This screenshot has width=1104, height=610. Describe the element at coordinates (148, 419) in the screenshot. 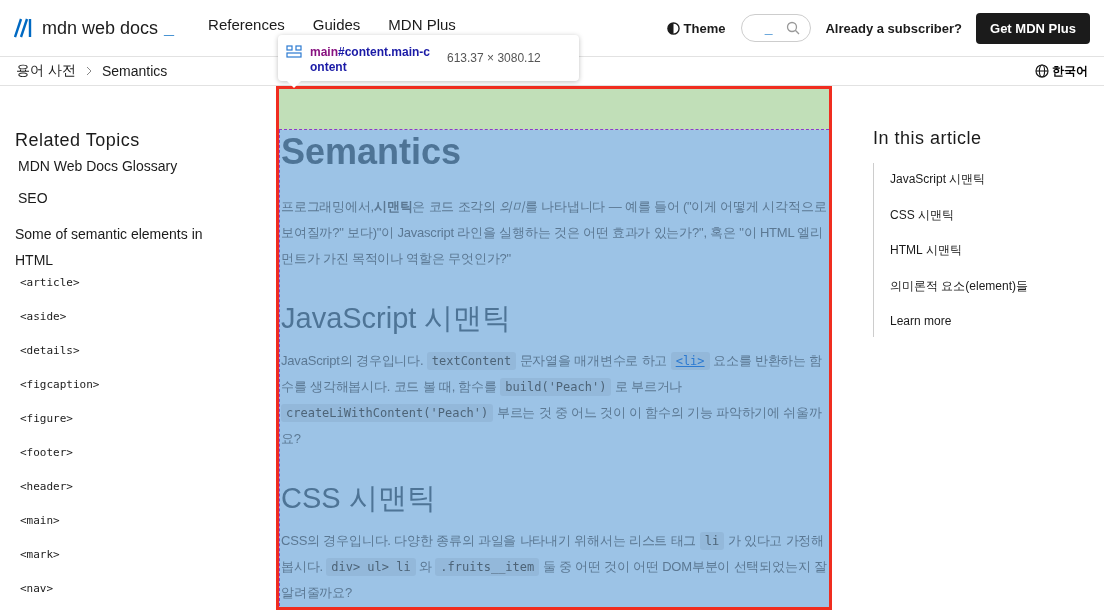

I see `sidebar-link: <figure>` at that location.